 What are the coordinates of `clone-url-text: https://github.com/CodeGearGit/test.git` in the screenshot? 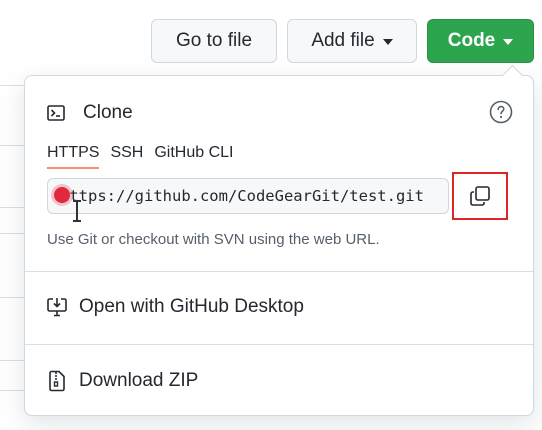 It's located at (242, 196).